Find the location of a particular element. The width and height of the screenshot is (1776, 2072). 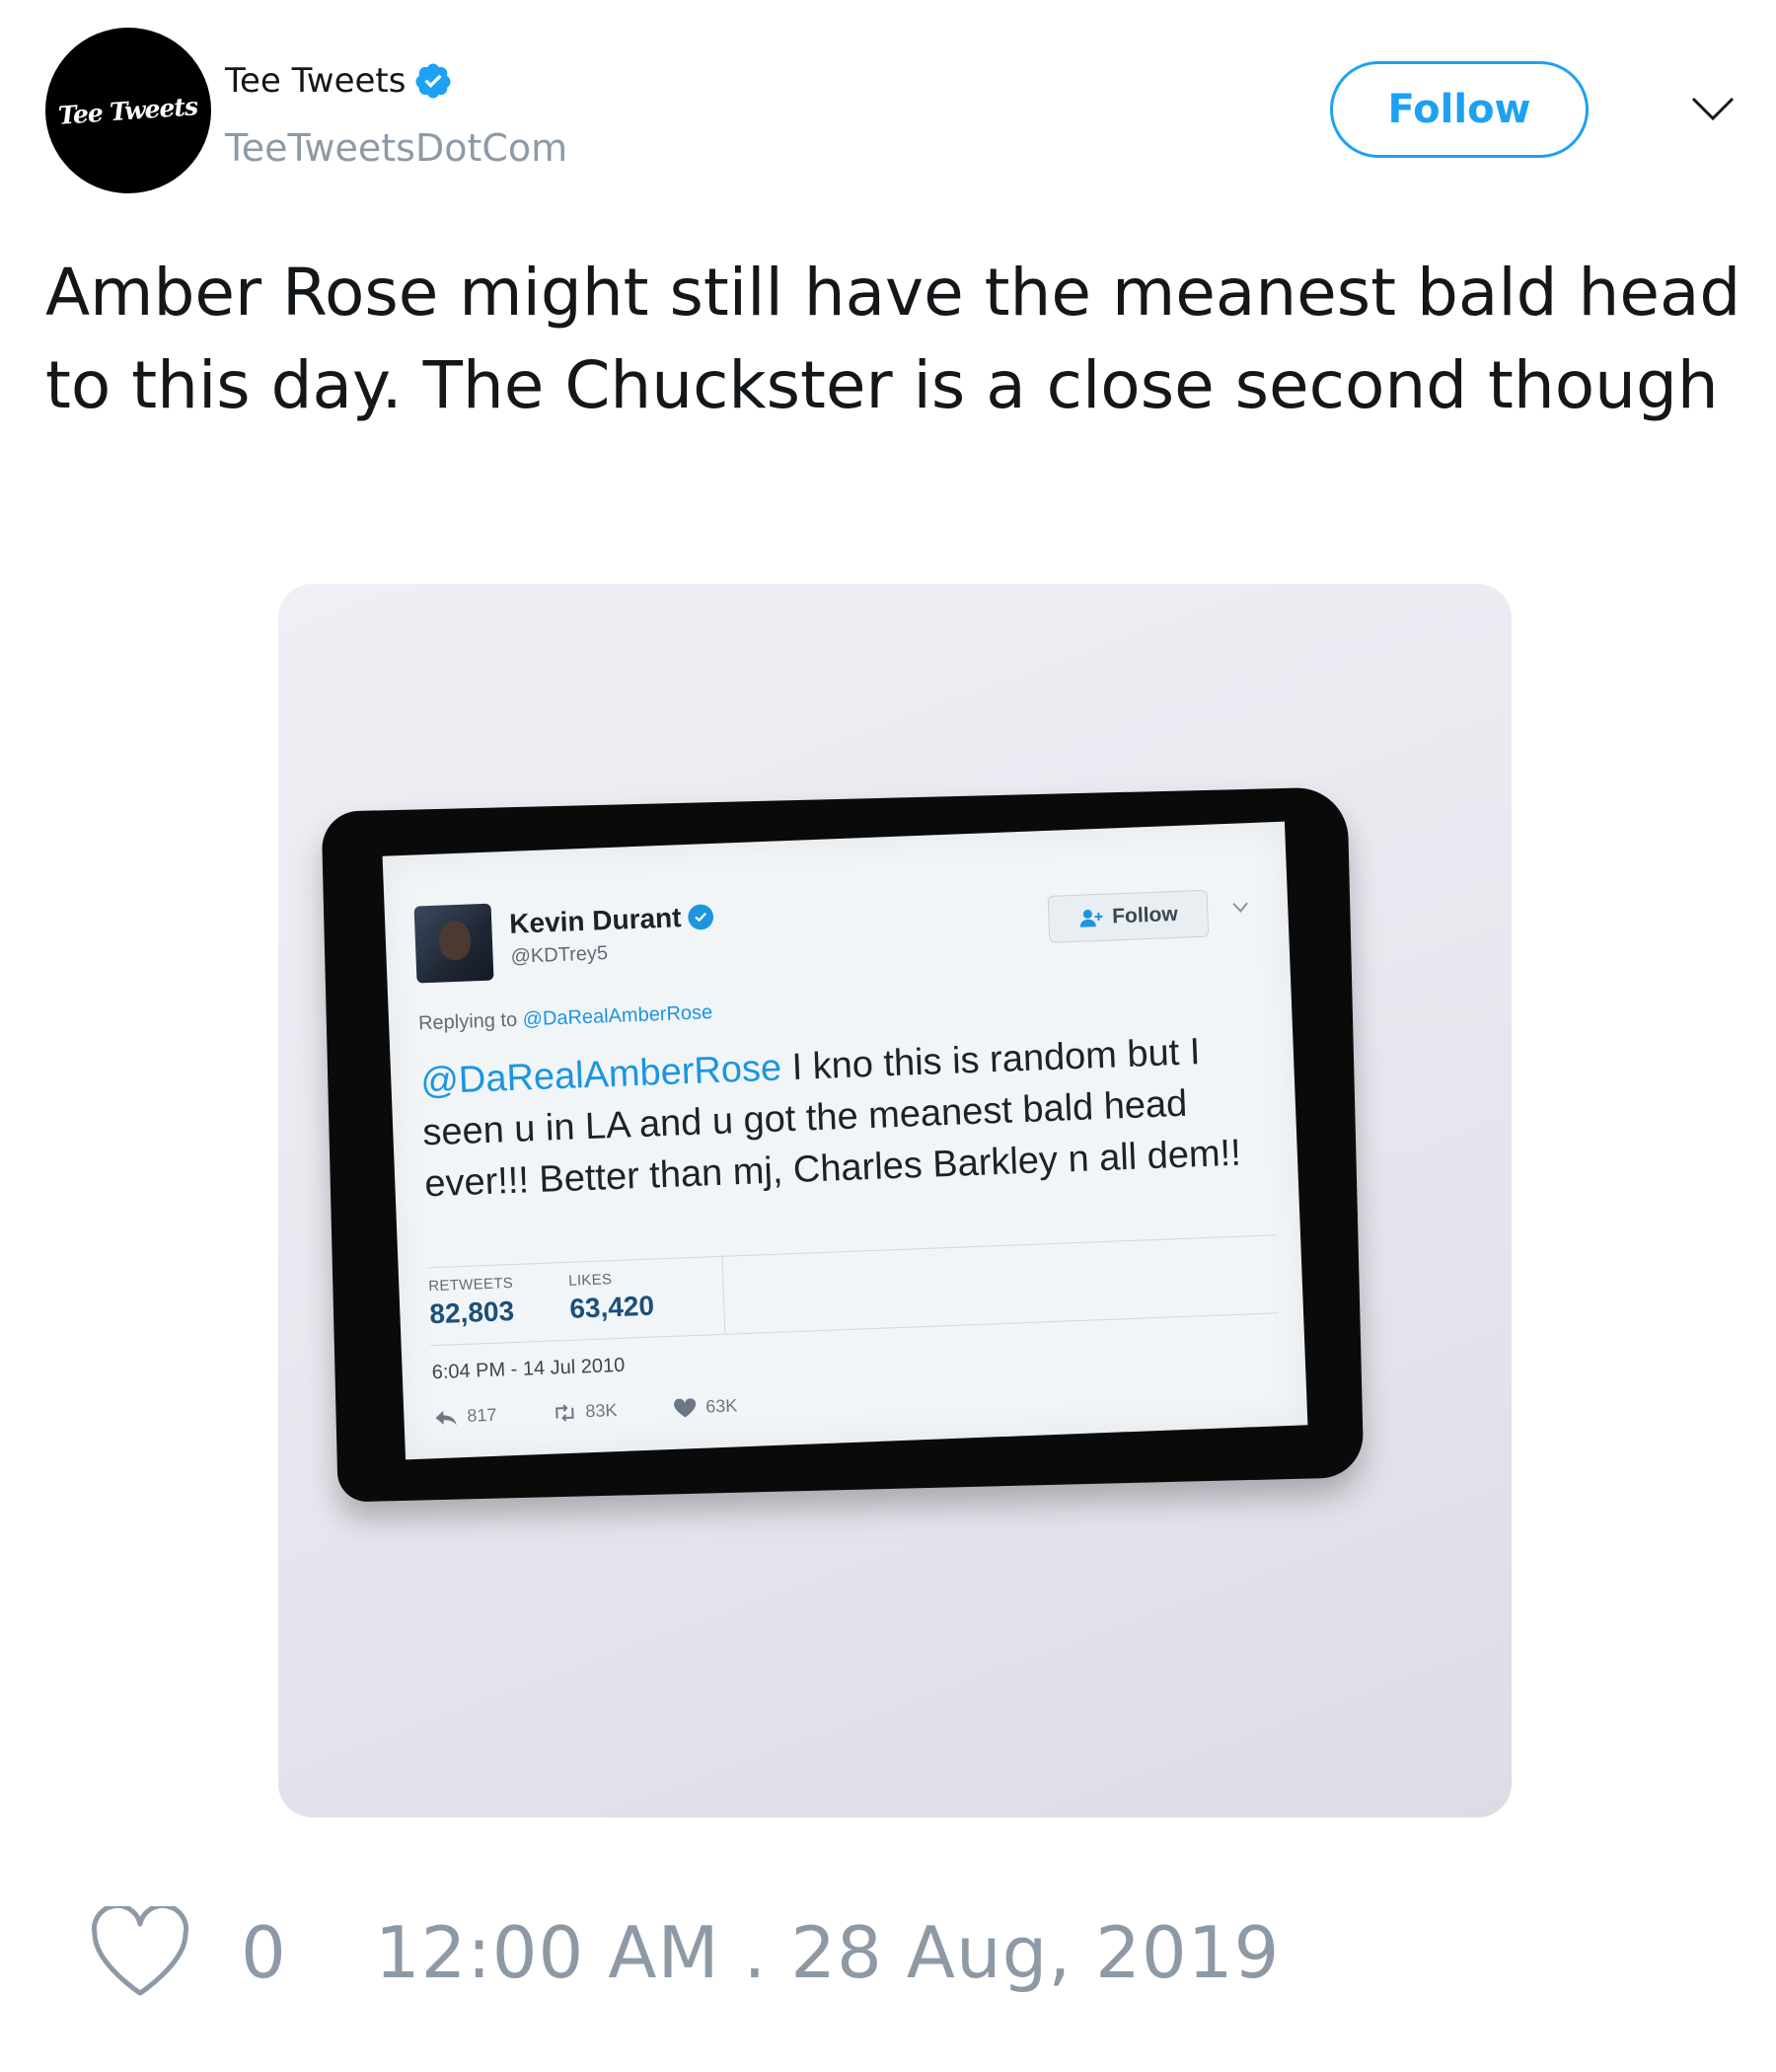

printed-replying-to: Replying to @DaRealAmberRose is located at coordinates (566, 1018).